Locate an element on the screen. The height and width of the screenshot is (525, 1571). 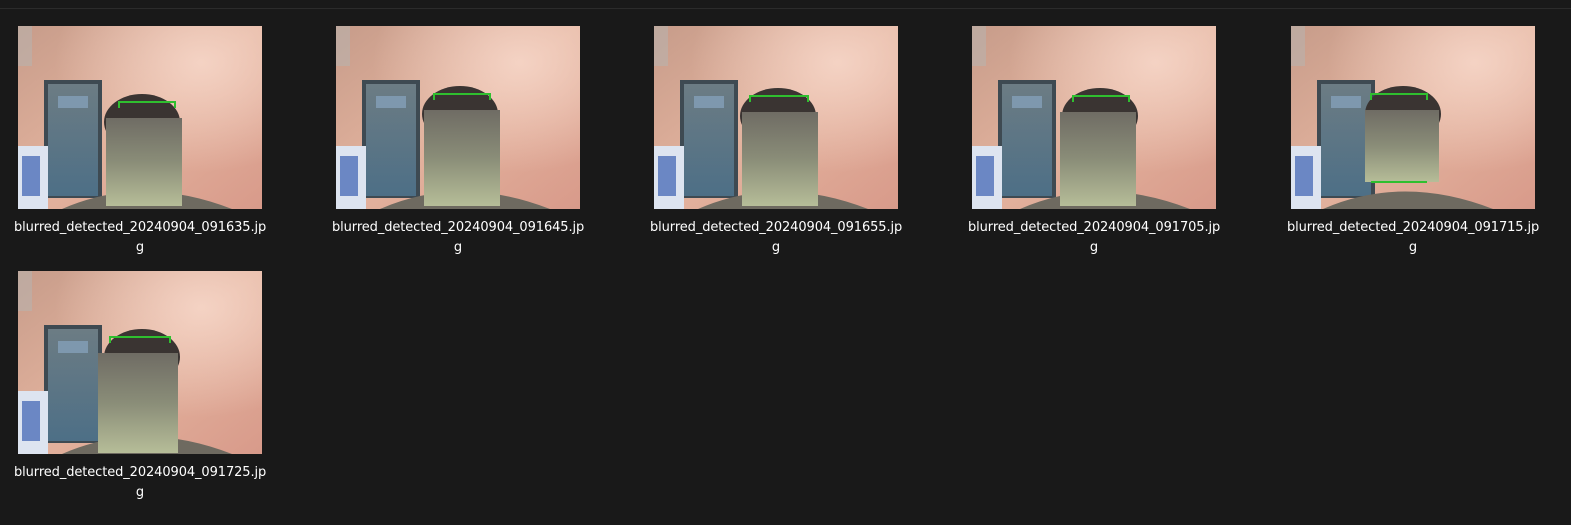
file-name: blurred_detected_20240904_091705.jp g is located at coordinates (1094, 237).